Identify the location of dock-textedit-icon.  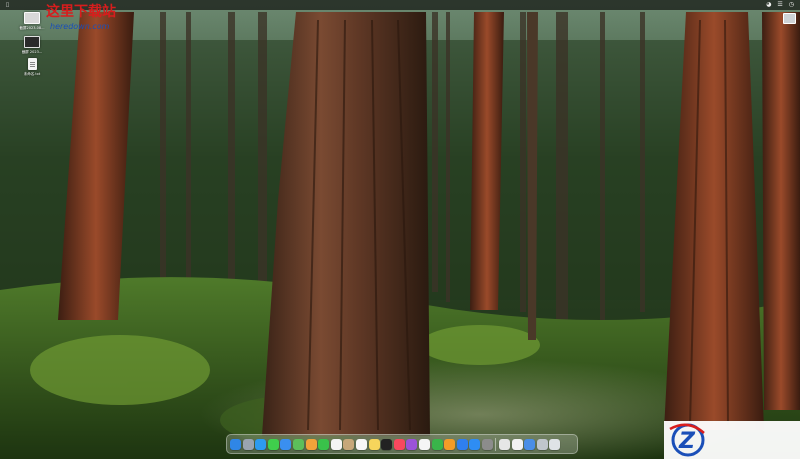
(517, 444).